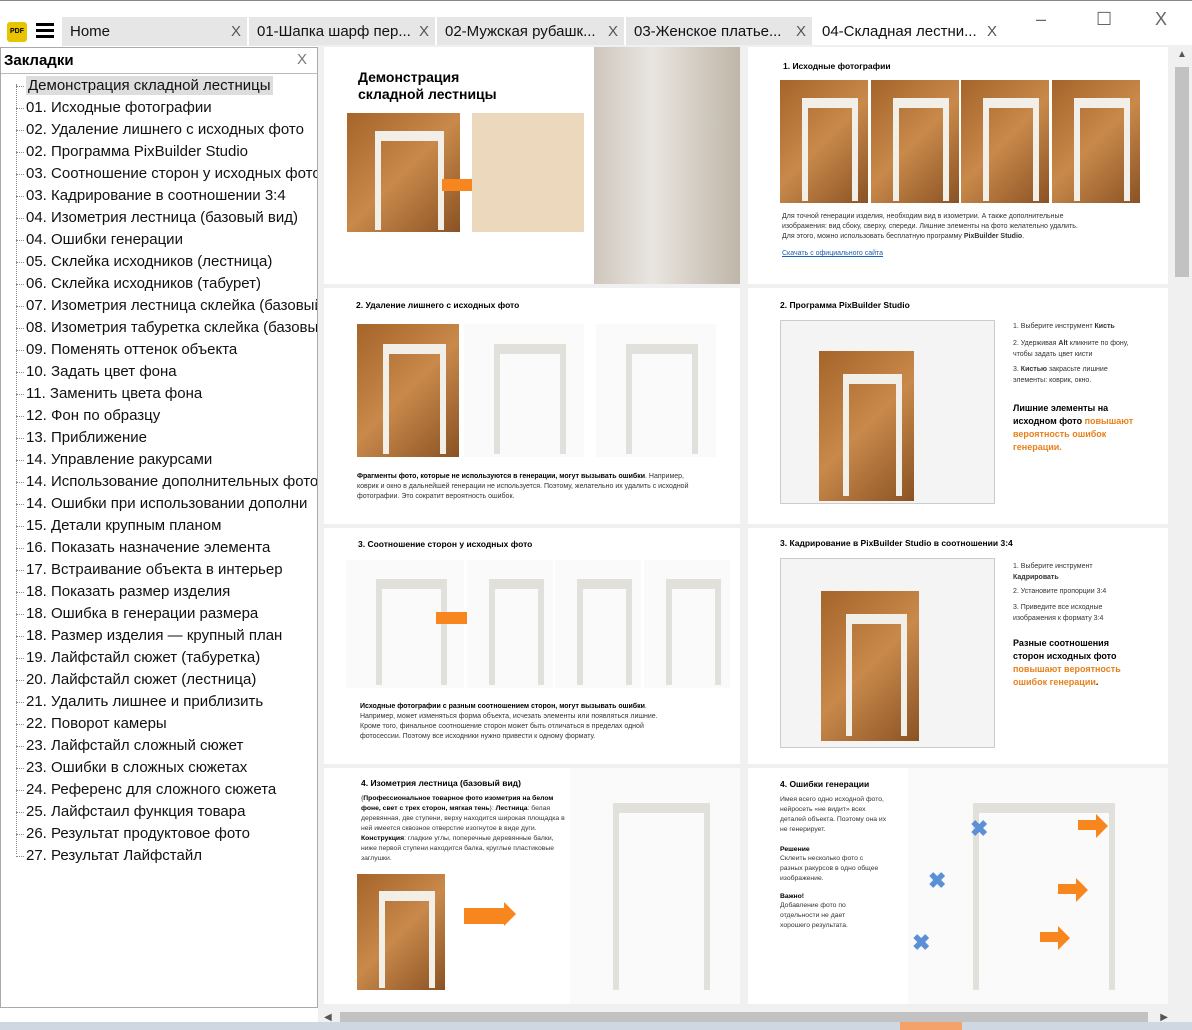  What do you see at coordinates (832, 254) in the screenshot?
I see `download-link: Скачать с официального сайта` at bounding box center [832, 254].